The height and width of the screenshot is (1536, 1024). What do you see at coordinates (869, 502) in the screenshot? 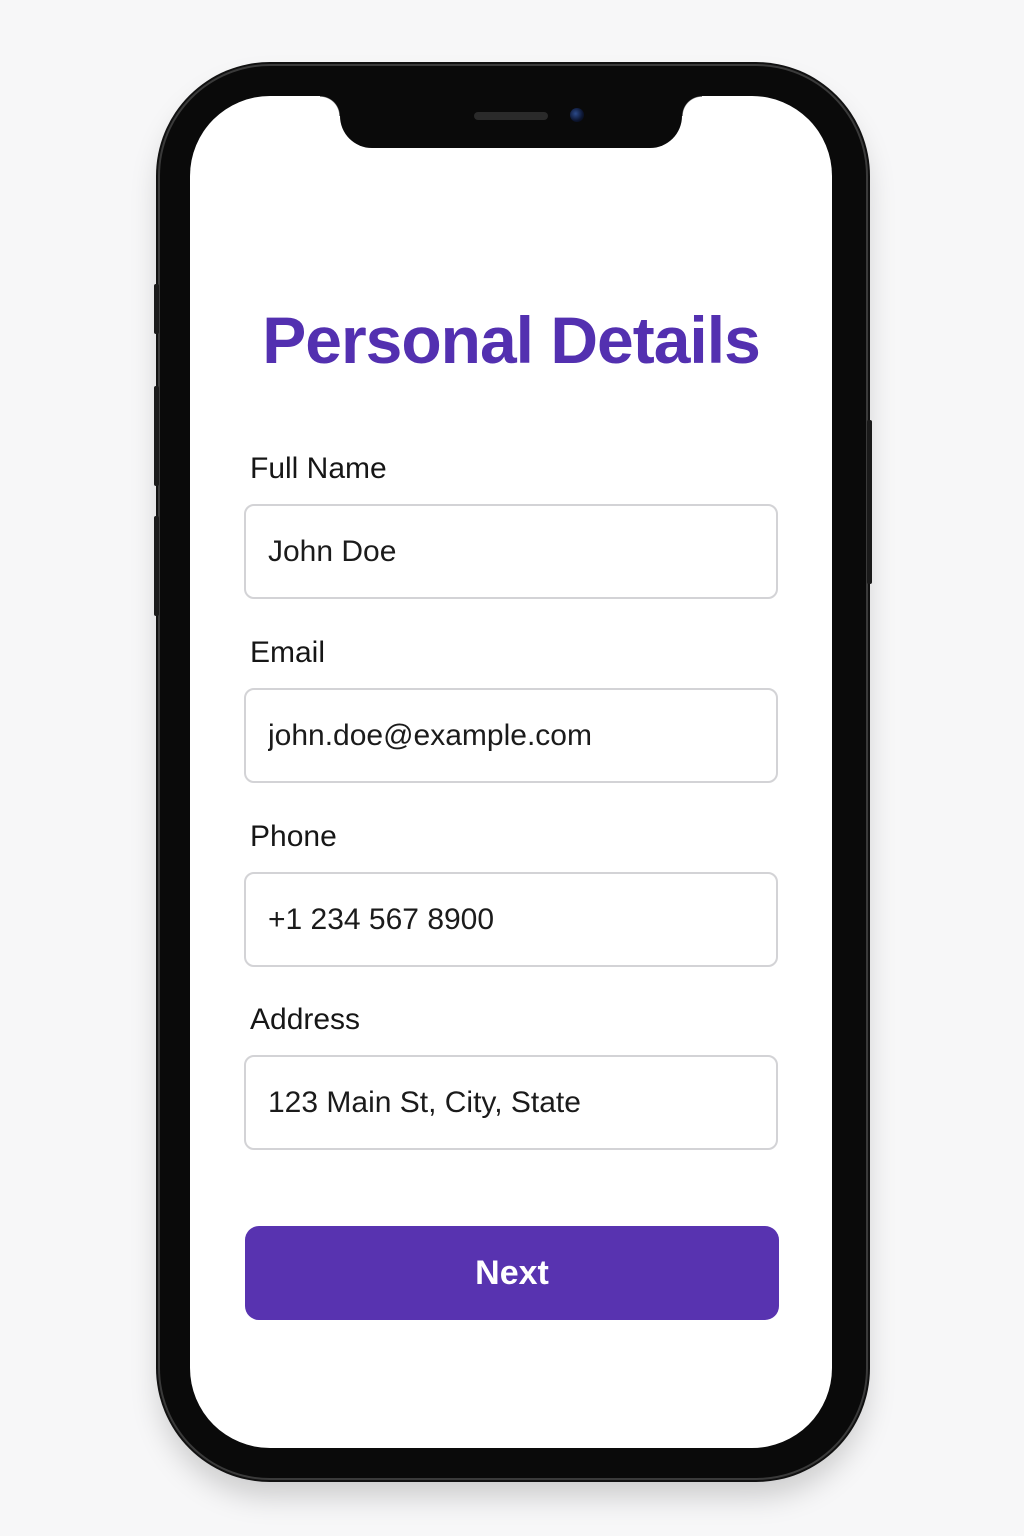
I see `power-button` at bounding box center [869, 502].